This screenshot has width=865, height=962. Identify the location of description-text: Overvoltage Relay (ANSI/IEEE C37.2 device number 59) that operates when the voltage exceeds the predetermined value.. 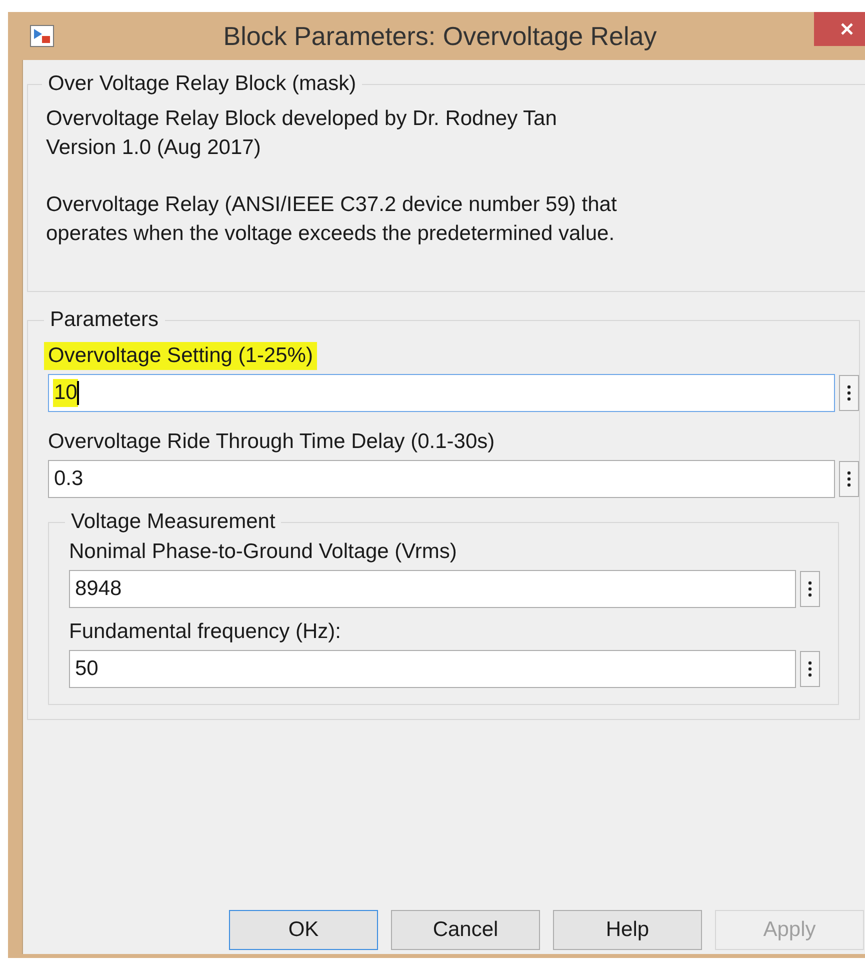
(332, 219).